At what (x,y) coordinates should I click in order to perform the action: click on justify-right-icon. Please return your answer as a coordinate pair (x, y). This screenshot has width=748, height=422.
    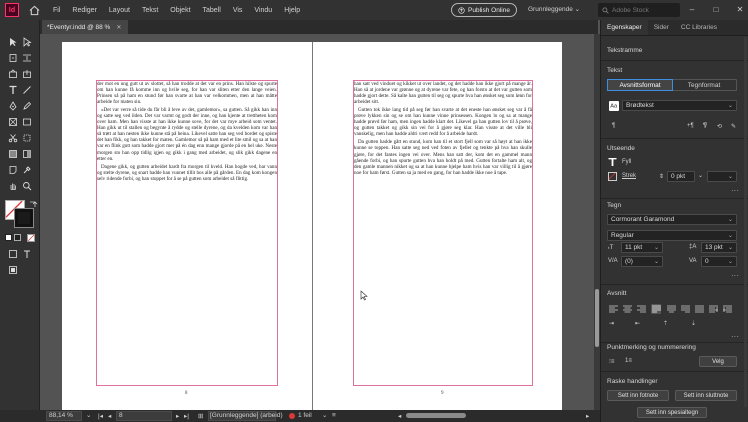
    Looking at the image, I should click on (685, 309).